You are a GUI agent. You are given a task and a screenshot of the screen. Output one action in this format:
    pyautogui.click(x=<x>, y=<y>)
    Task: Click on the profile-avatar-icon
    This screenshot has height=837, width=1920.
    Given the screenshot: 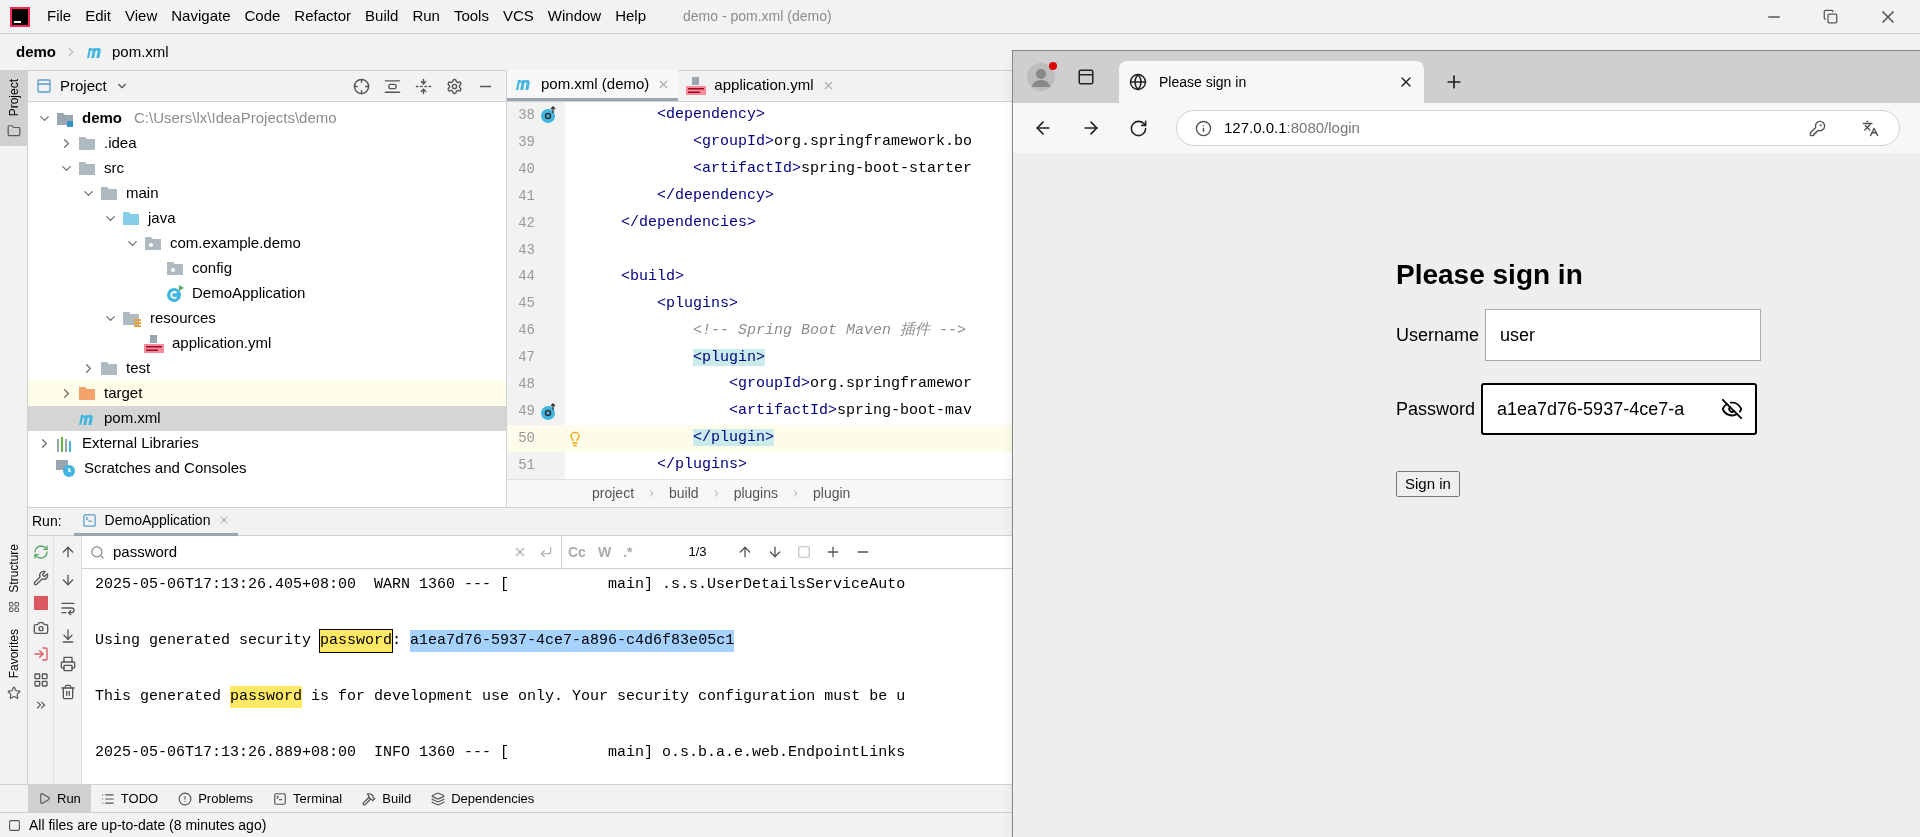 What is the action you would take?
    pyautogui.click(x=1041, y=77)
    